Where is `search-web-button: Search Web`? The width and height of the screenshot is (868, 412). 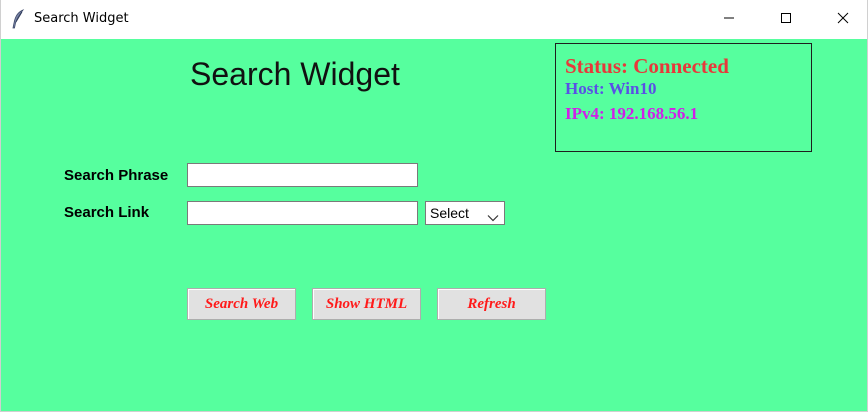
search-web-button: Search Web is located at coordinates (241, 304).